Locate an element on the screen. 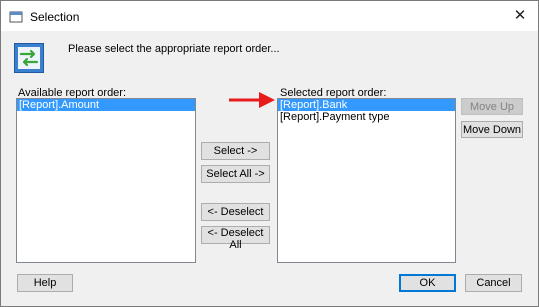 The height and width of the screenshot is (307, 539). deselect-button: <- Deselect is located at coordinates (235, 212).